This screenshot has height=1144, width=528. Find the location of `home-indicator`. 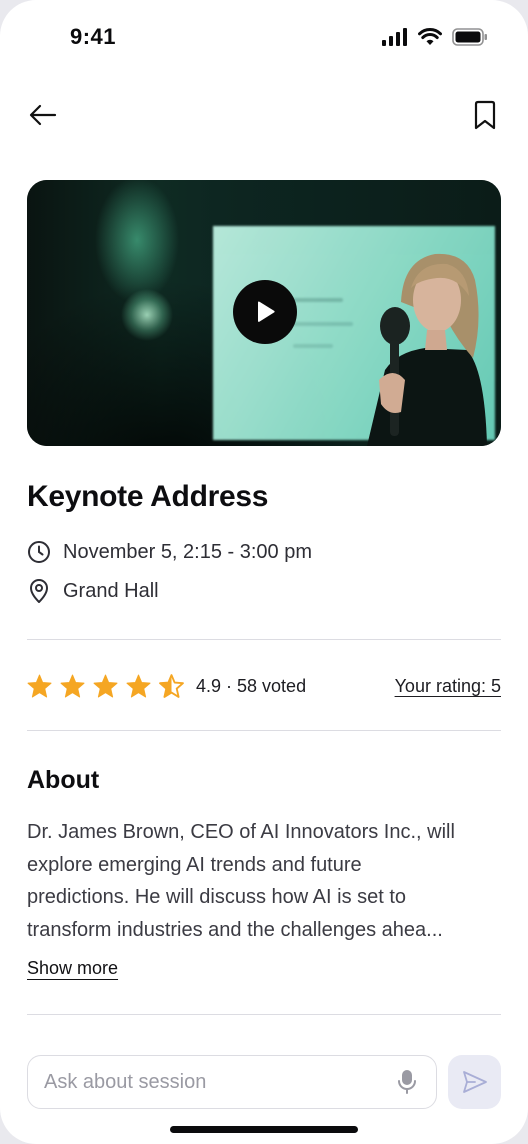

home-indicator is located at coordinates (264, 1129).